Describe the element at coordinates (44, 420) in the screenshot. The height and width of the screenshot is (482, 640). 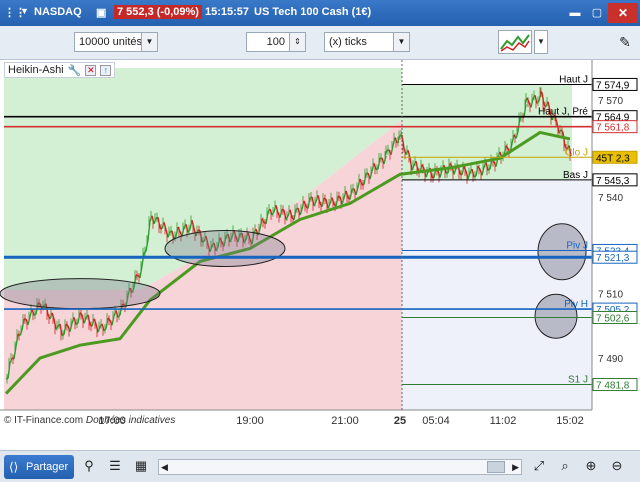
I see `copyright-text: © IT-Finance.com` at that location.